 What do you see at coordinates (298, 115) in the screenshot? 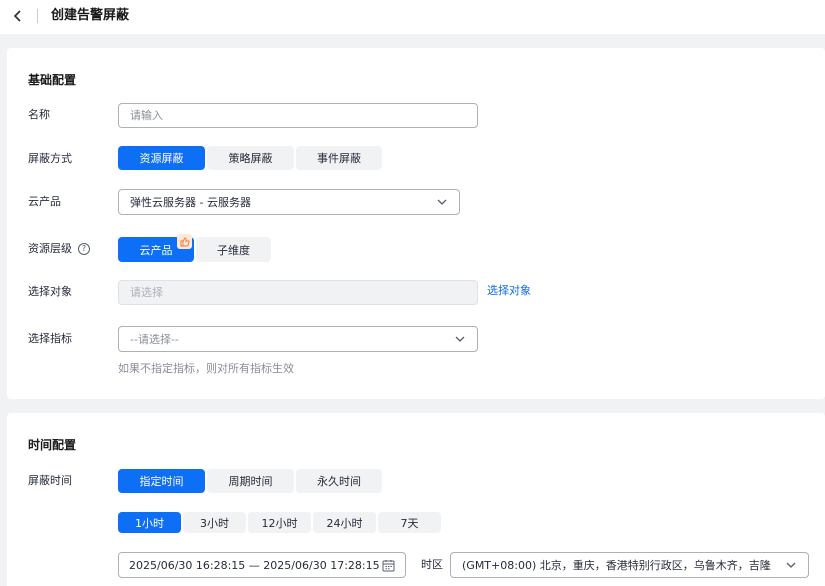
I see `name-input` at bounding box center [298, 115].